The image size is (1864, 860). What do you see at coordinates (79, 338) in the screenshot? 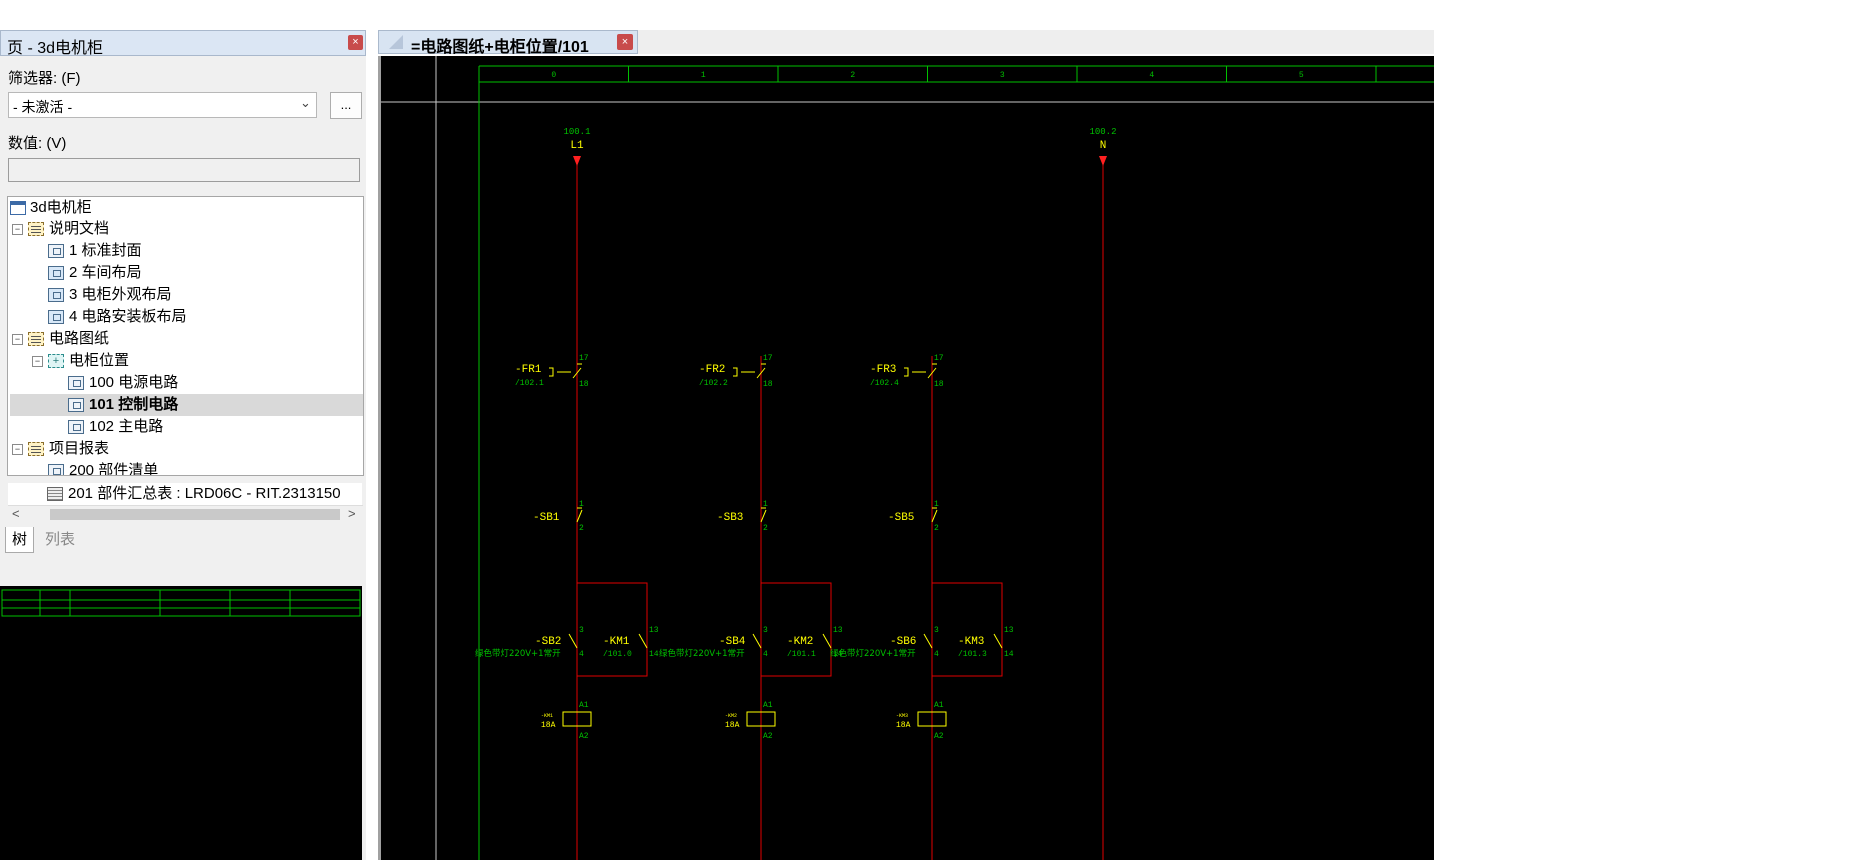
I see `tree-item-label: 电路图纸` at bounding box center [79, 338].